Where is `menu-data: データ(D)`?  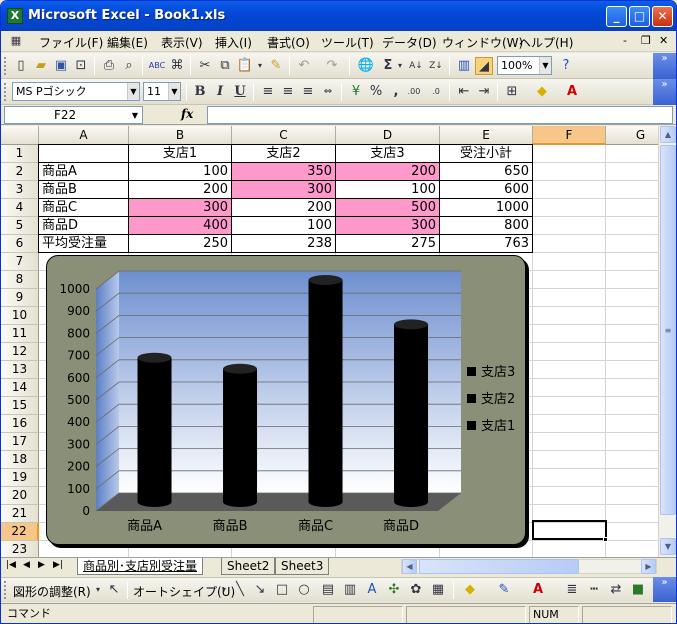 menu-data: データ(D) is located at coordinates (409, 42).